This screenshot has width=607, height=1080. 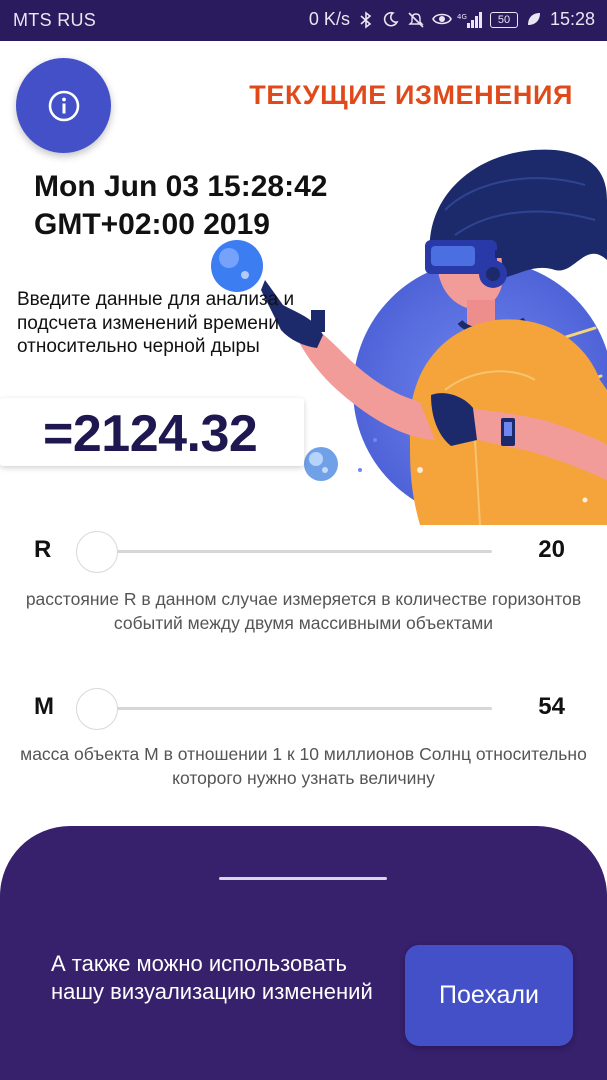 I want to click on go-button: Поехали, so click(x=489, y=995).